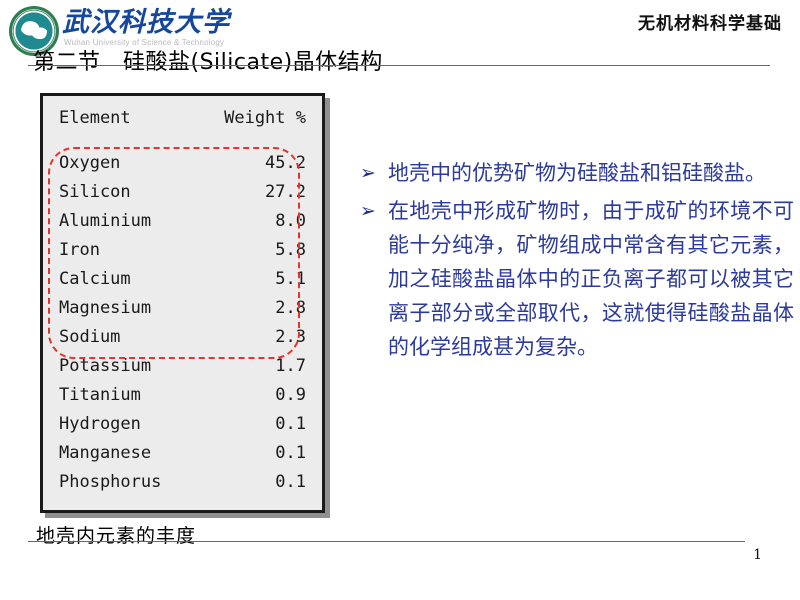 This screenshot has height=600, width=800. What do you see at coordinates (290, 279) in the screenshot?
I see `cell-weight: 5.1` at bounding box center [290, 279].